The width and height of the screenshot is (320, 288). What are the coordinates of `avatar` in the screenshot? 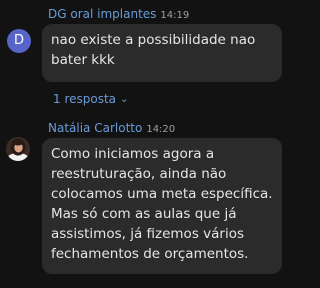 It's located at (18, 149).